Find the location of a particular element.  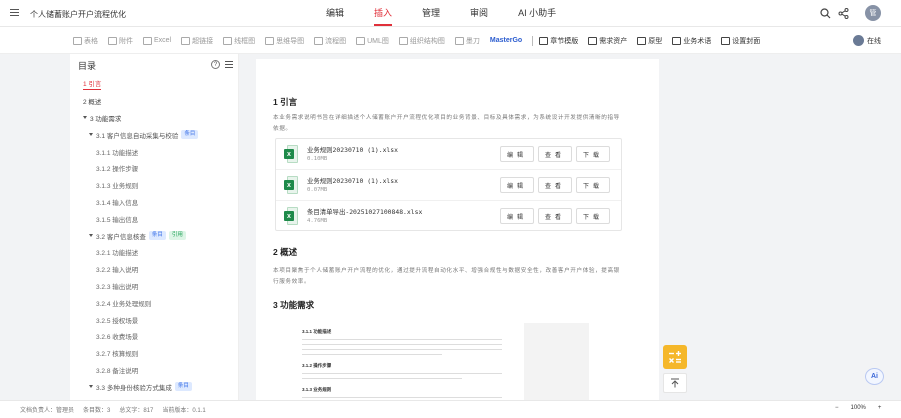

mindmap-icon is located at coordinates (270, 40).